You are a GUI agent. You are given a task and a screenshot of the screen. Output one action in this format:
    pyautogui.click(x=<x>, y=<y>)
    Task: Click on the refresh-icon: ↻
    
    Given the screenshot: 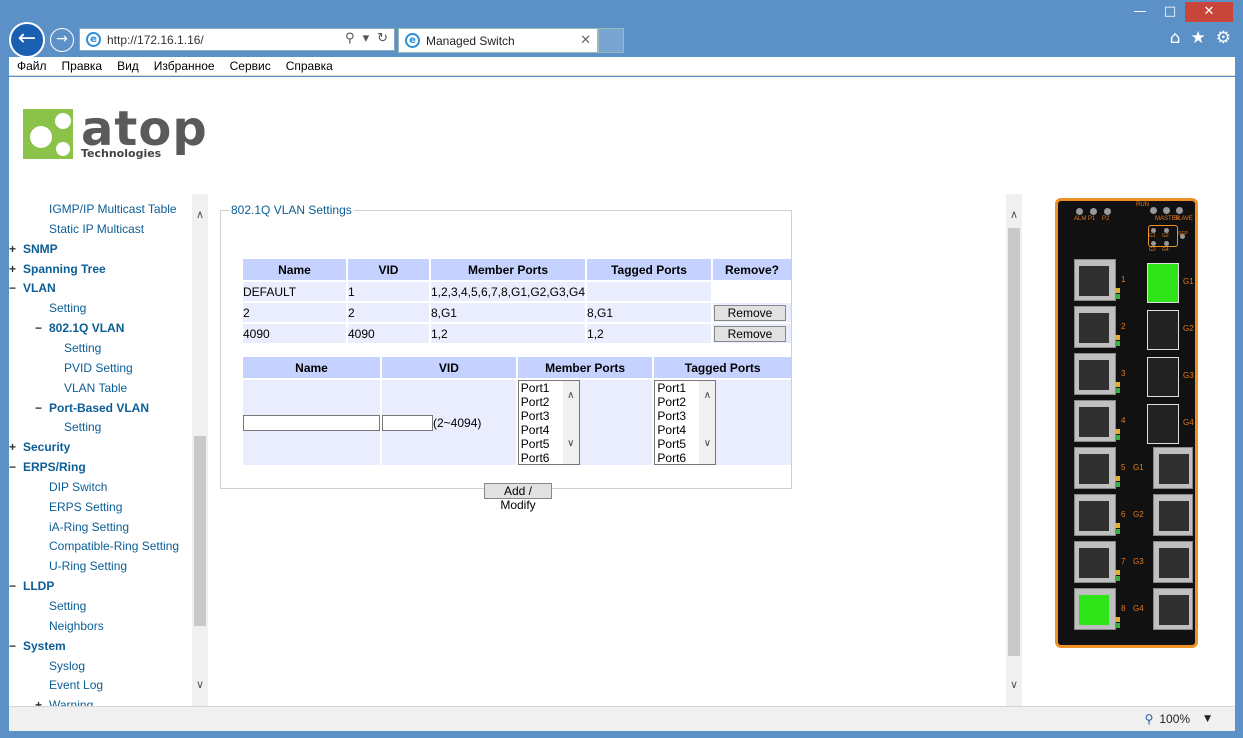 What is the action you would take?
    pyautogui.click(x=382, y=38)
    